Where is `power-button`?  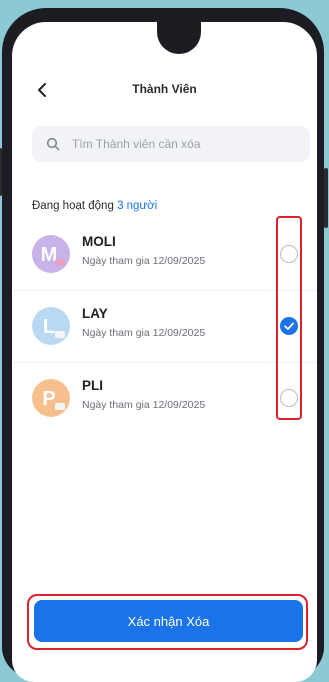 power-button is located at coordinates (326, 198).